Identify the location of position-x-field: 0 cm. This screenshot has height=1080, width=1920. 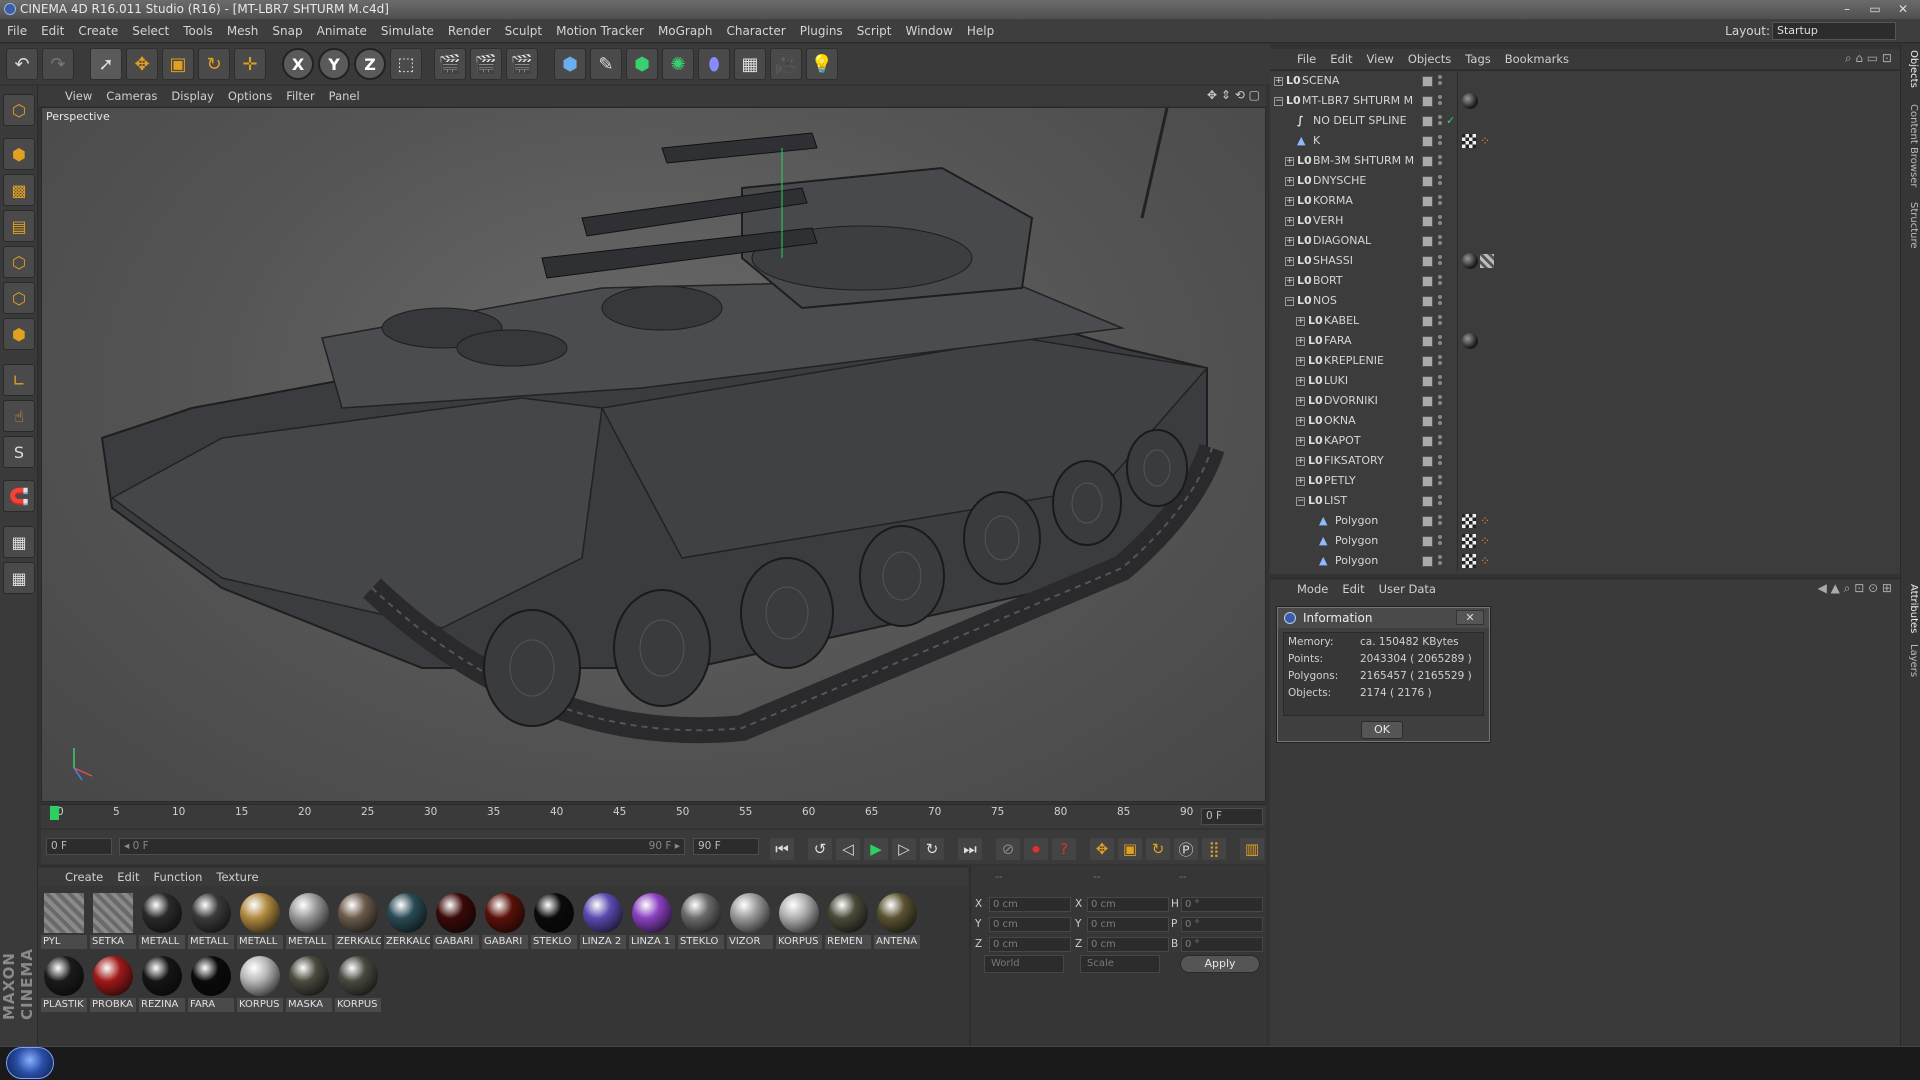
(1030, 904).